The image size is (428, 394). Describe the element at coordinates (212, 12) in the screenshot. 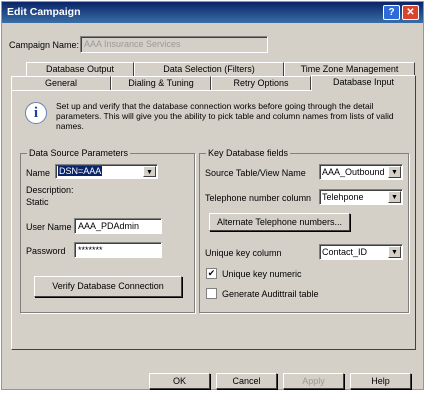

I see `title-bar: Edit Campaign ? ✕` at that location.